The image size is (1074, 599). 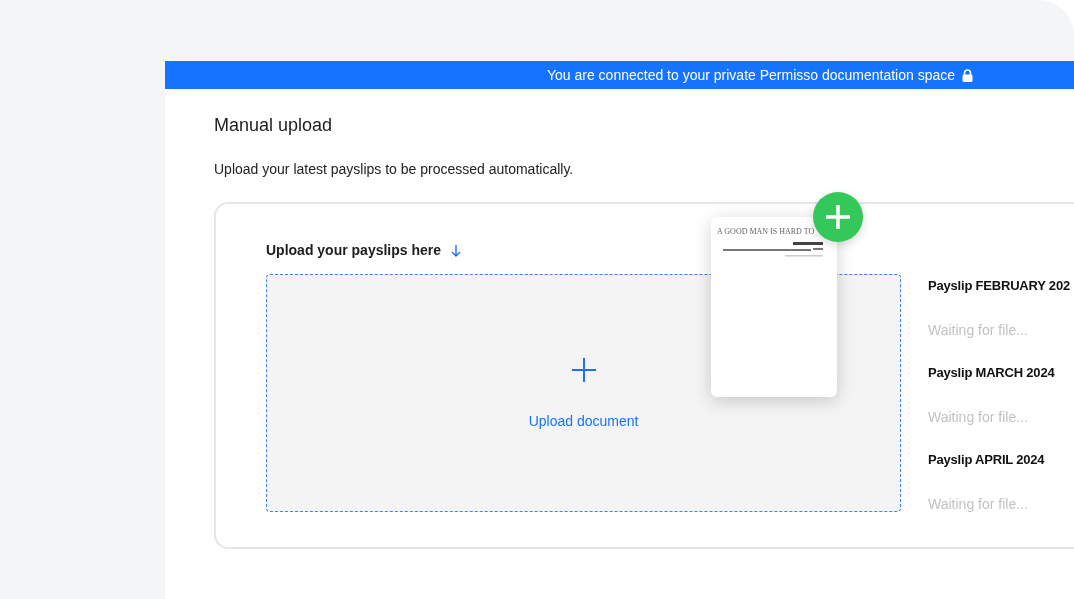 I want to click on upload-label: Upload your payslips here, so click(x=354, y=250).